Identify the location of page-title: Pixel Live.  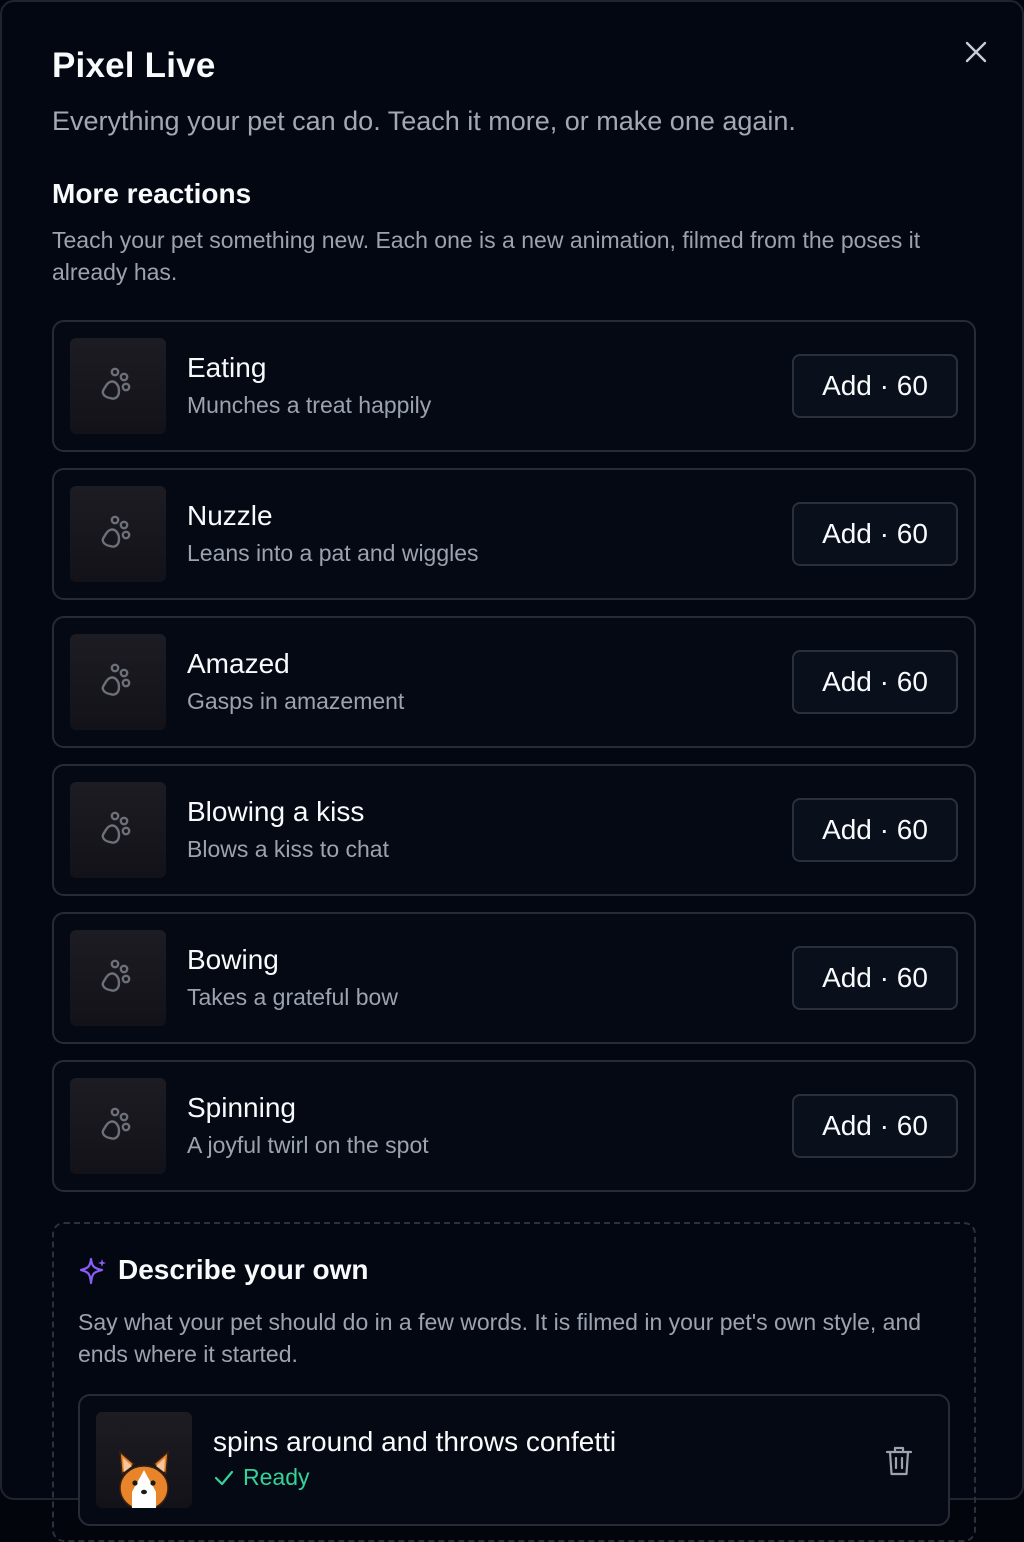
(134, 65).